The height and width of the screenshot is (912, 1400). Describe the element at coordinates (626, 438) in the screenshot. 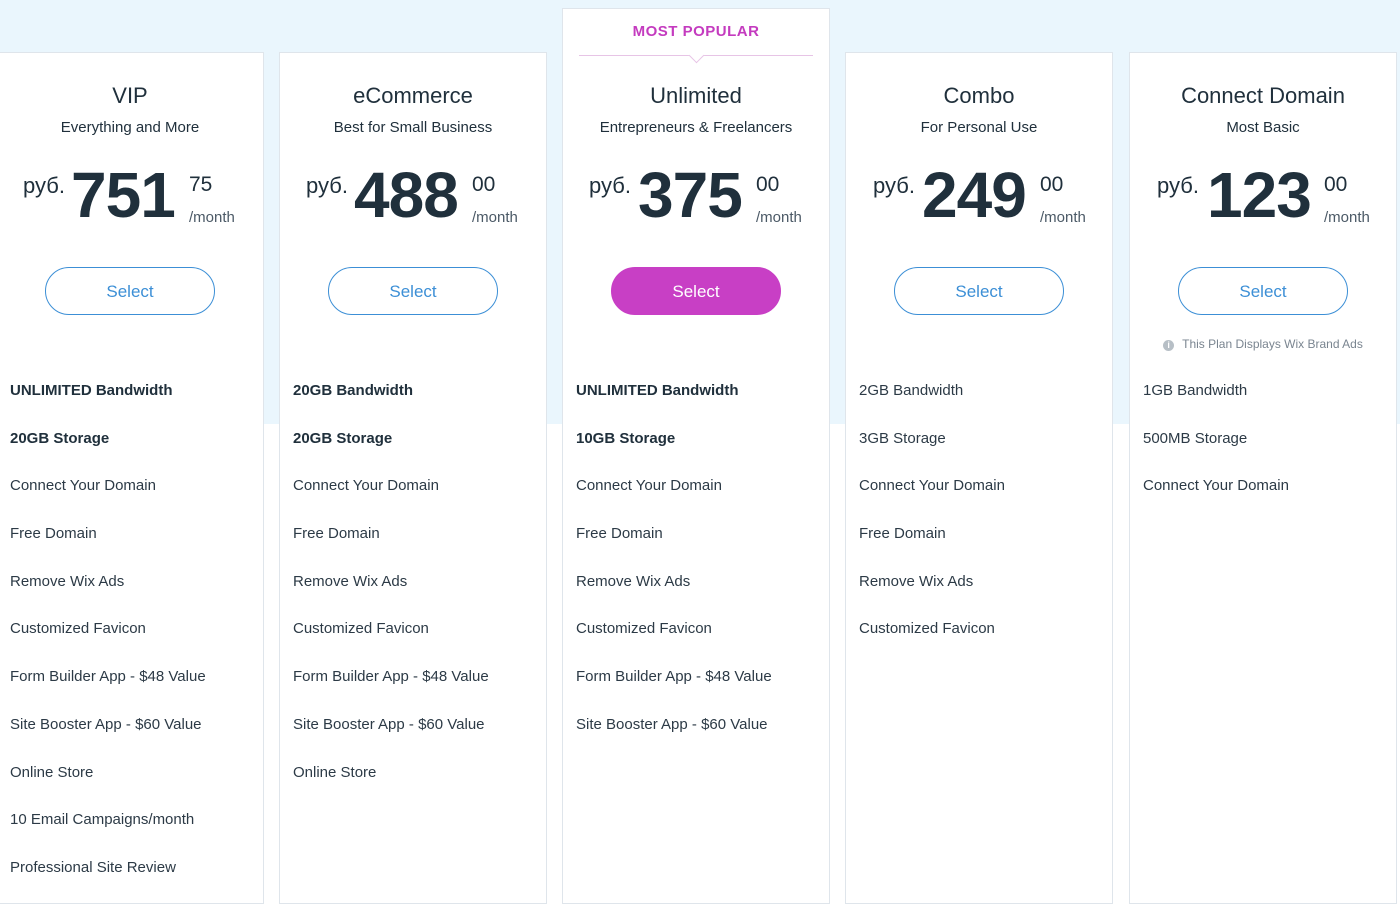

I see `feature-item: 10GB Storage` at that location.